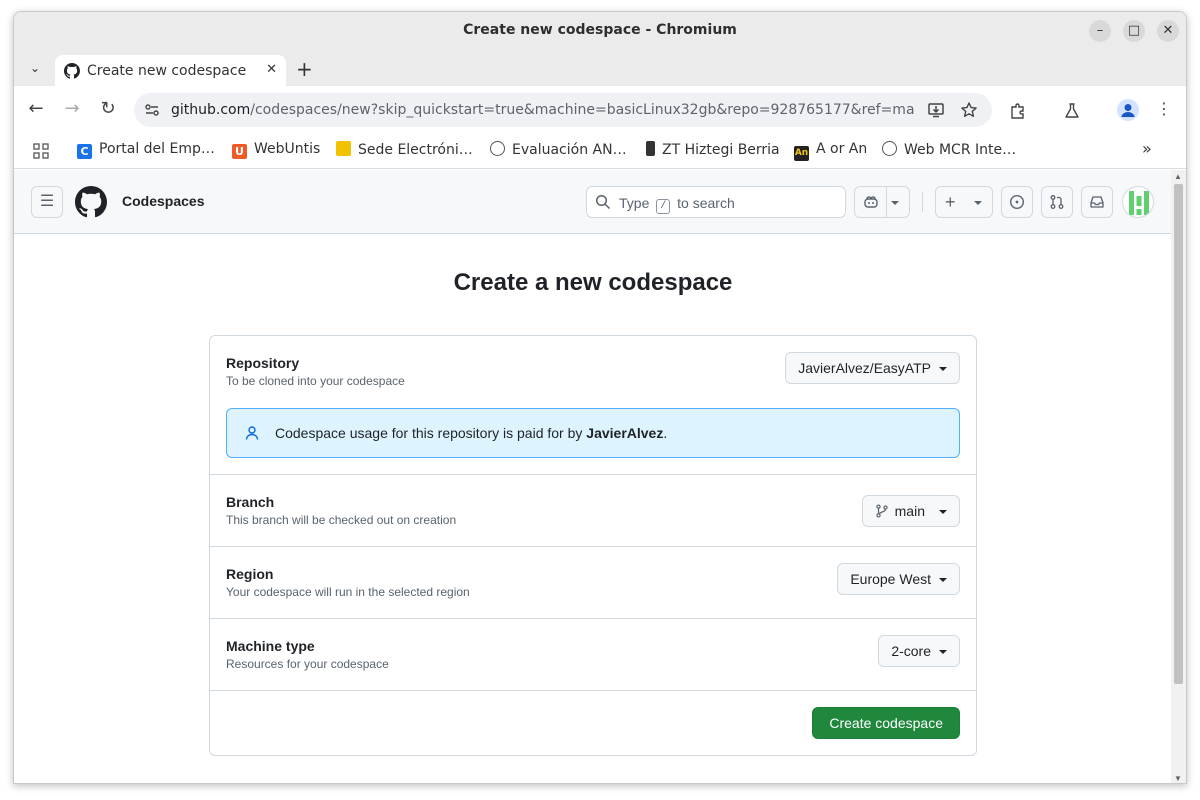  What do you see at coordinates (47, 202) in the screenshot?
I see `hamburger-menu-icon: ☰` at bounding box center [47, 202].